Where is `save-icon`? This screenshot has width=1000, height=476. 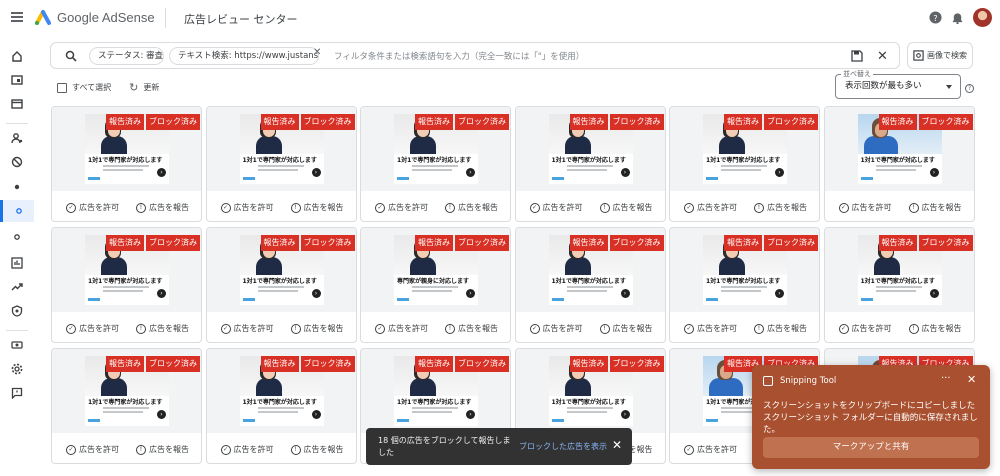
save-icon is located at coordinates (857, 56).